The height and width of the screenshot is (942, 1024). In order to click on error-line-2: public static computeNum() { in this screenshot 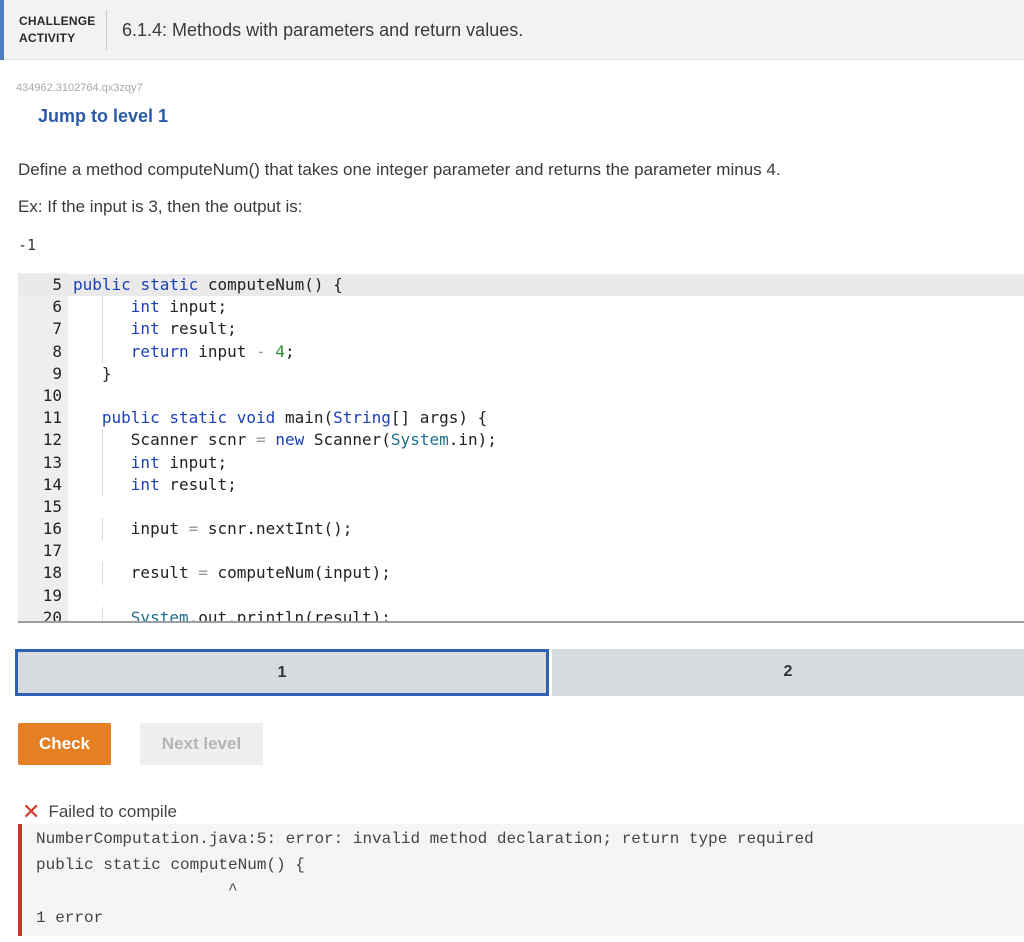, I will do `click(170, 865)`.